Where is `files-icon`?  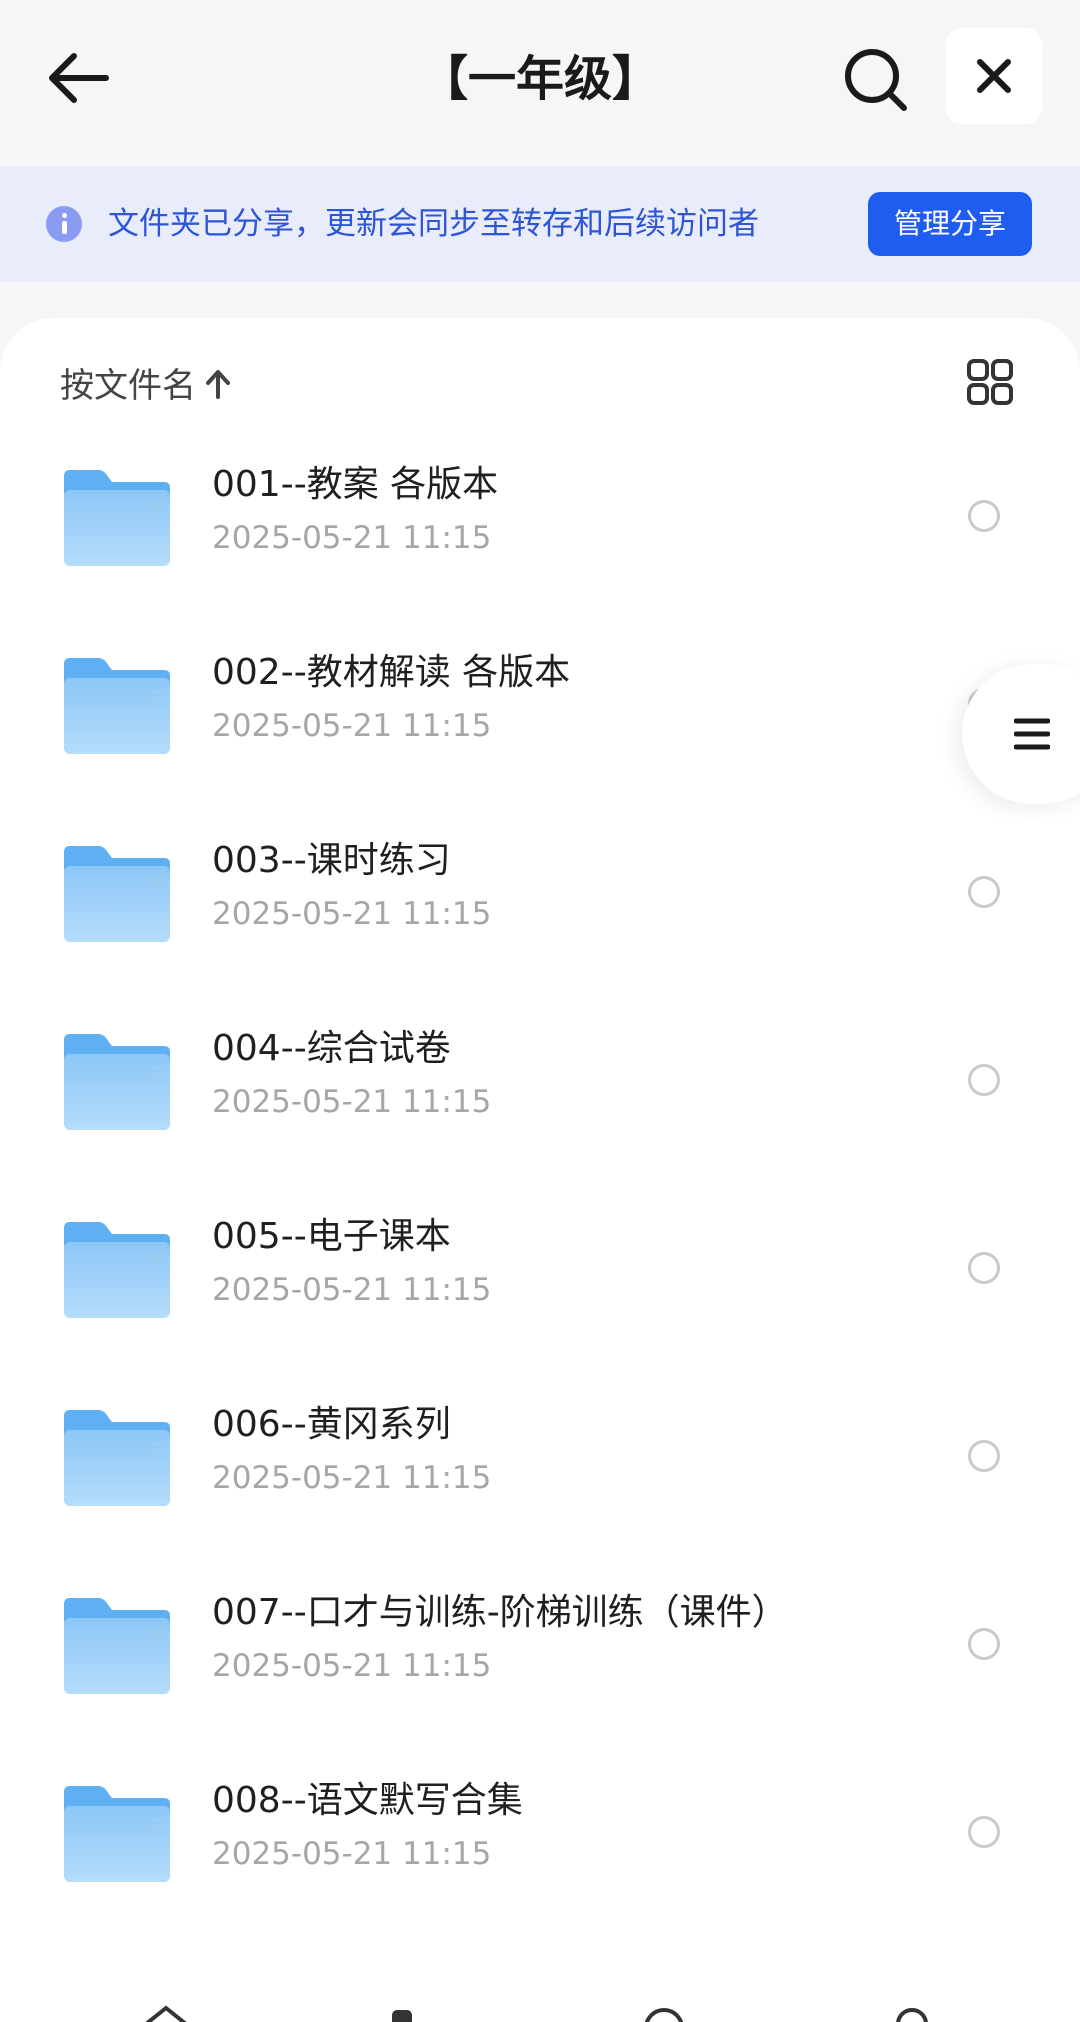
files-icon is located at coordinates (402, 2012).